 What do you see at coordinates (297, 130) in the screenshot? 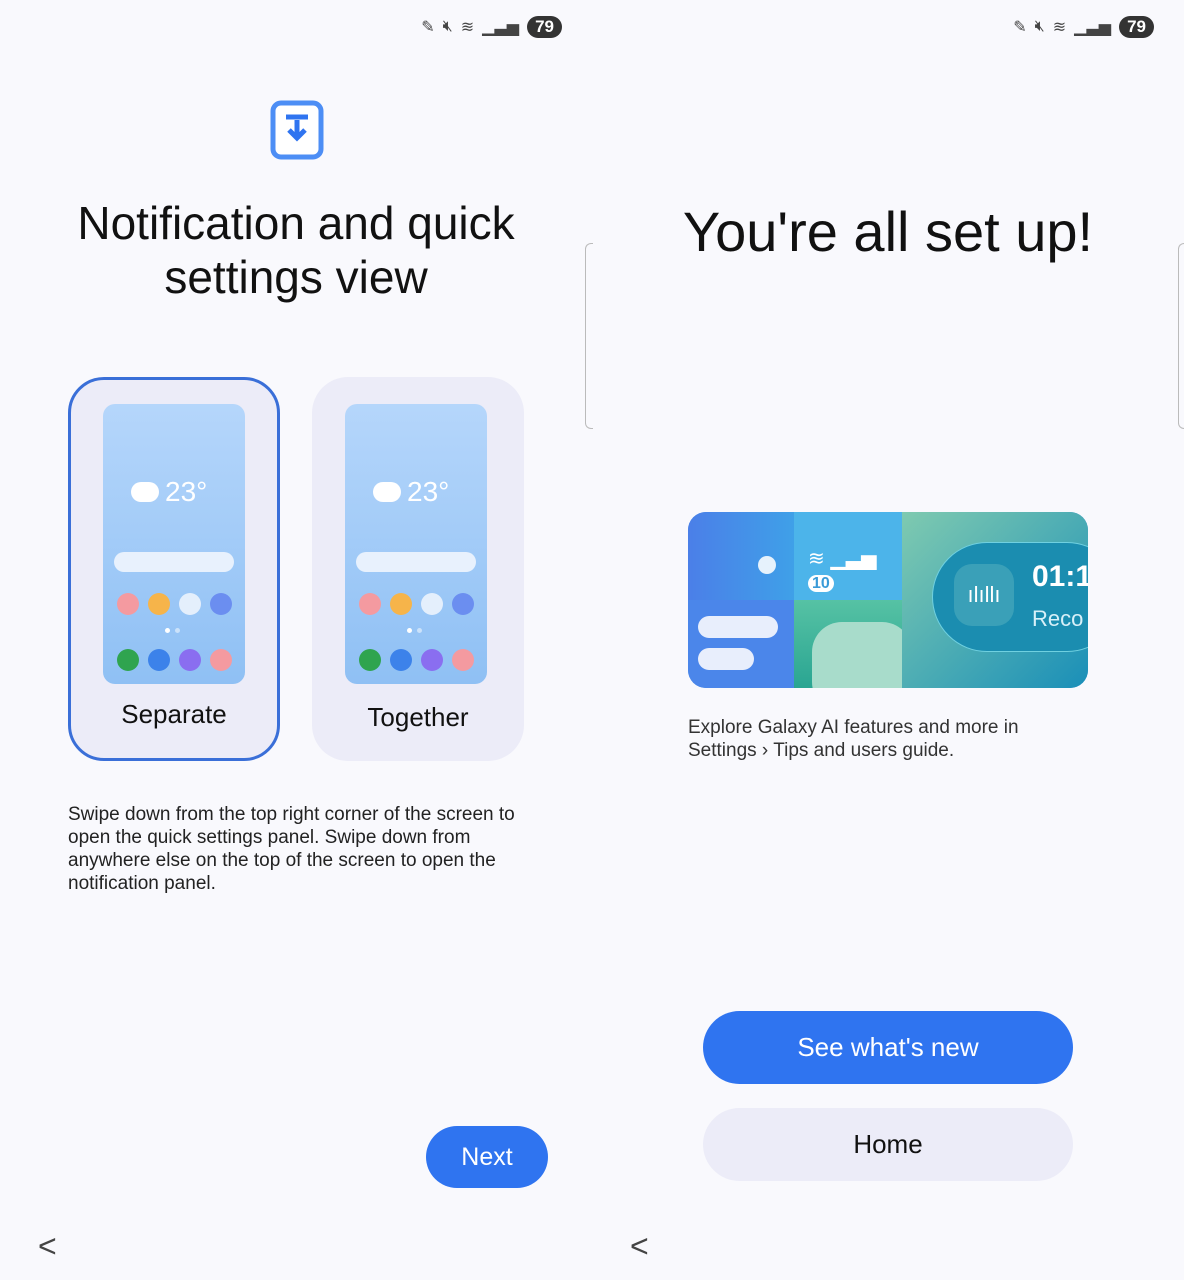
I see `download-panel-icon` at bounding box center [297, 130].